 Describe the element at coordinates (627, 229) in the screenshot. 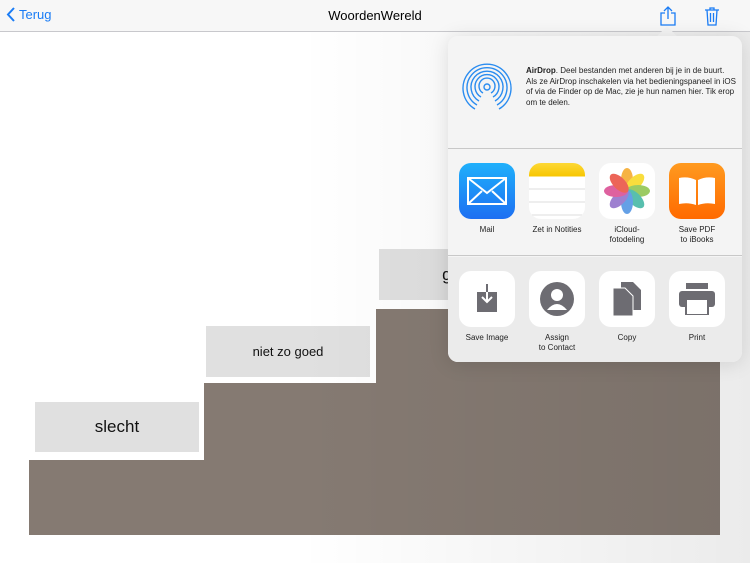

I see `label-line: iCloud-` at that location.